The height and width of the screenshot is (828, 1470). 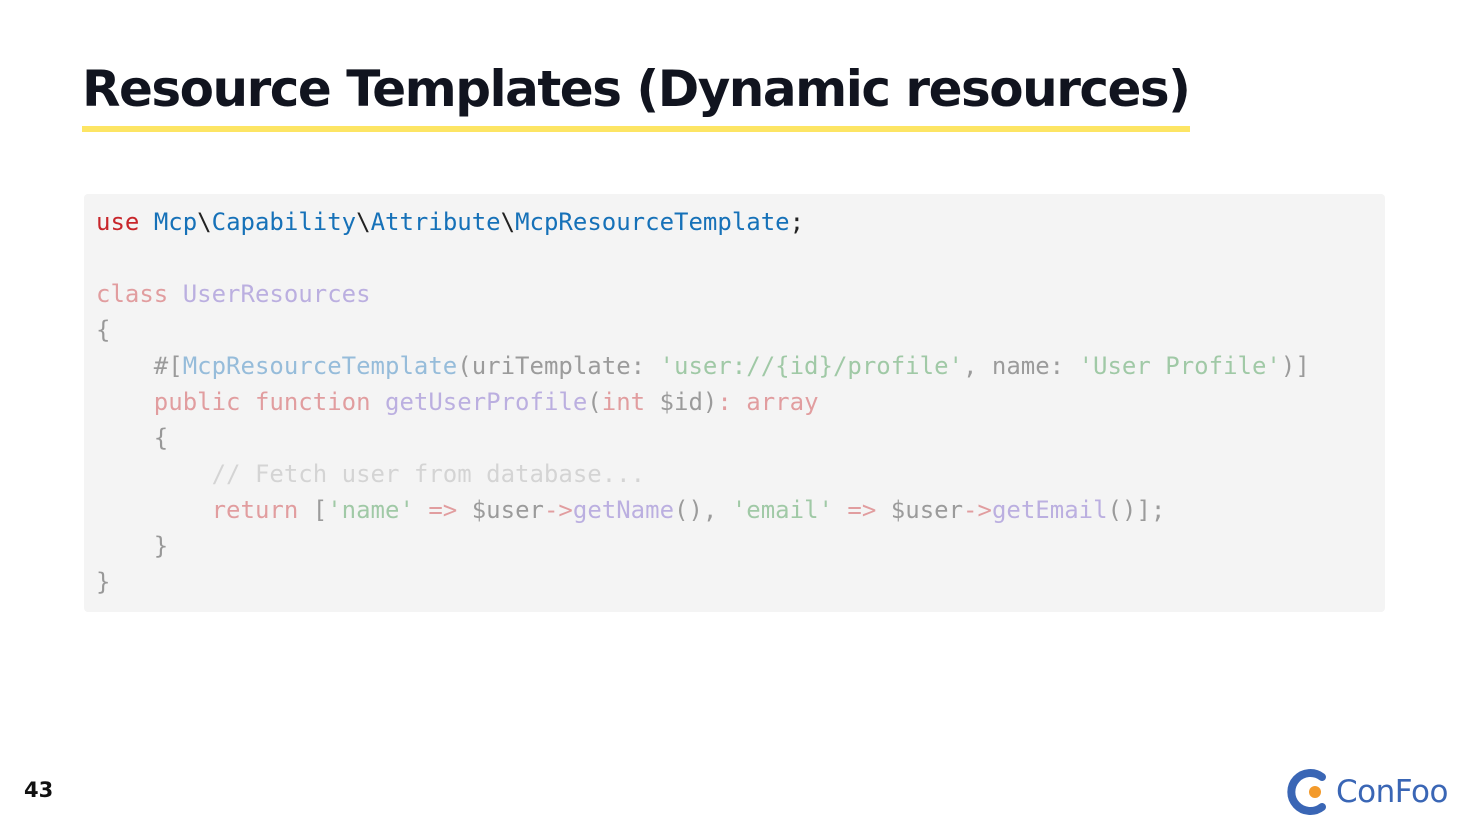 What do you see at coordinates (132, 546) in the screenshot?
I see `code-line-10: }` at bounding box center [132, 546].